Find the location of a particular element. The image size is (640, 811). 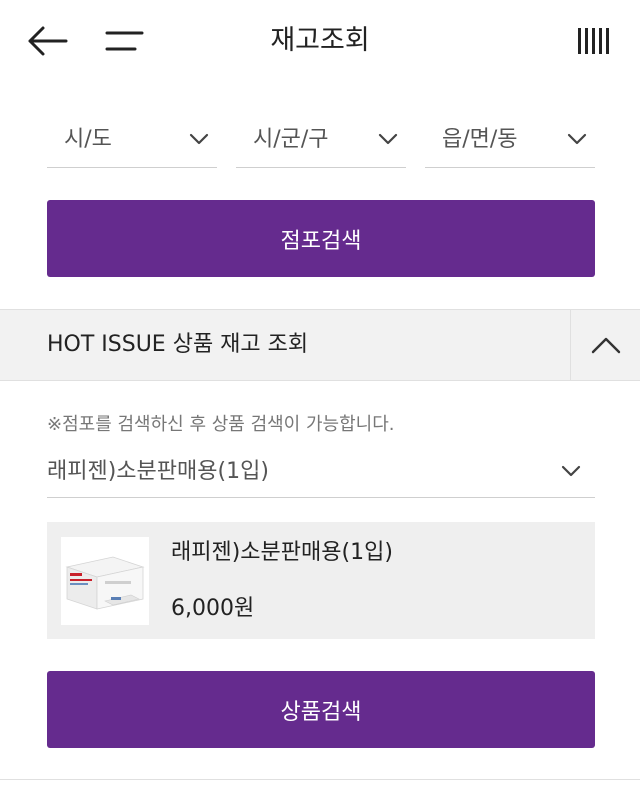

sigungu-select: 시/군/구 is located at coordinates (321, 140).